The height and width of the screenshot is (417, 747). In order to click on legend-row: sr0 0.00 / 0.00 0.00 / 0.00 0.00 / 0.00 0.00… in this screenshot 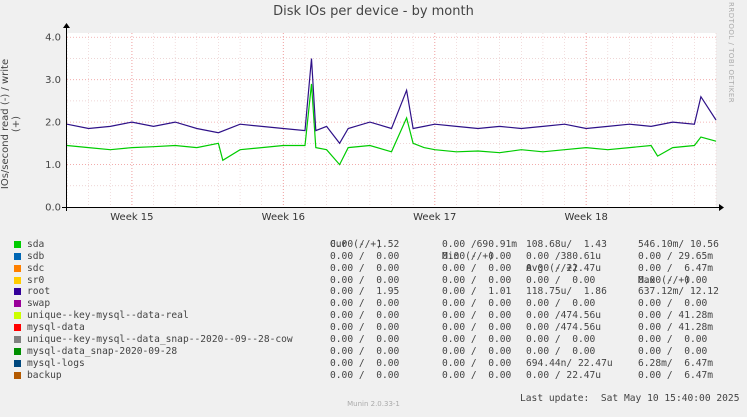, I will do `click(378, 281)`.